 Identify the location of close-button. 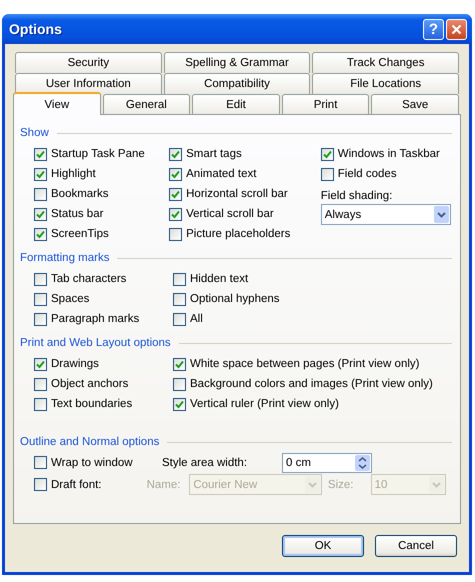
(456, 29).